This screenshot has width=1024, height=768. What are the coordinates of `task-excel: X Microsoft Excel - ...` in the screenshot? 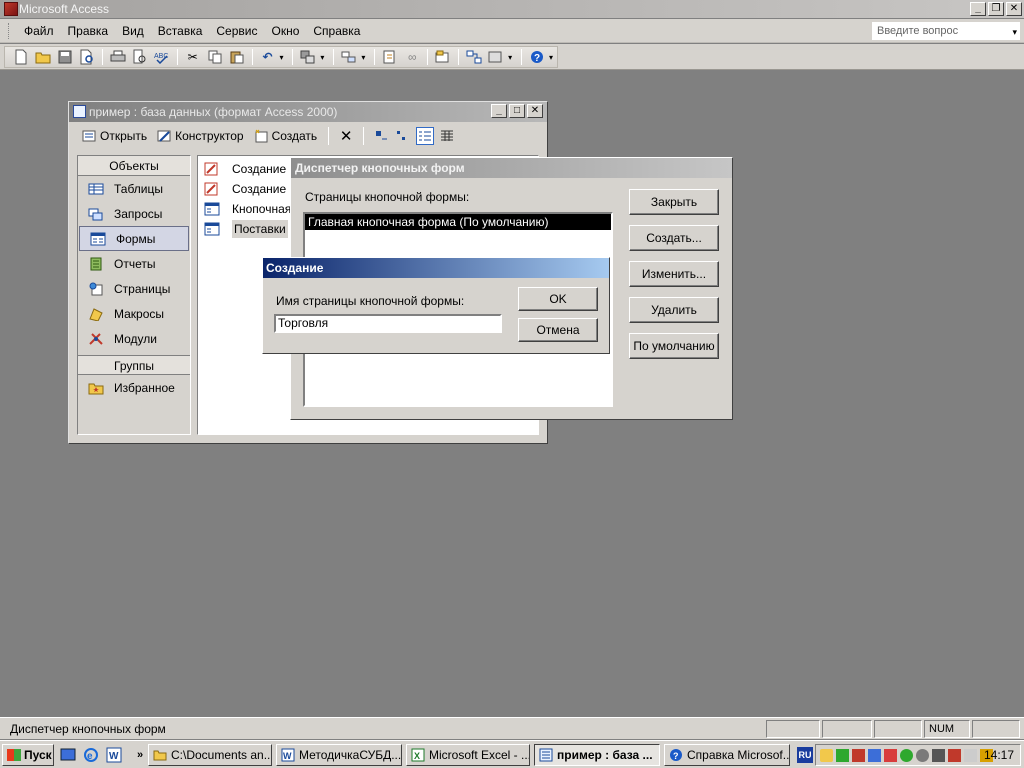 It's located at (468, 755).